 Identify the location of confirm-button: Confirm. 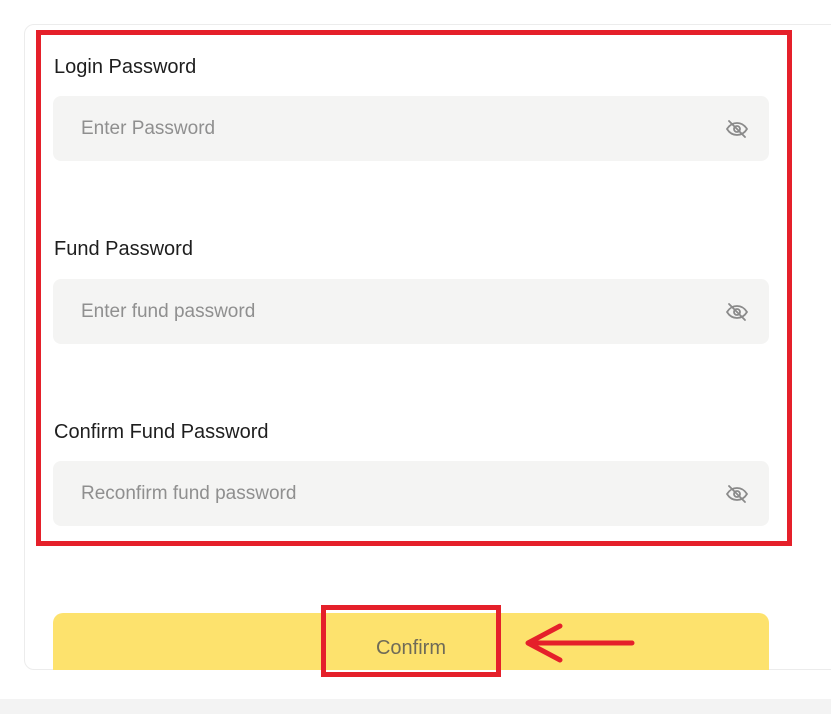
(411, 641).